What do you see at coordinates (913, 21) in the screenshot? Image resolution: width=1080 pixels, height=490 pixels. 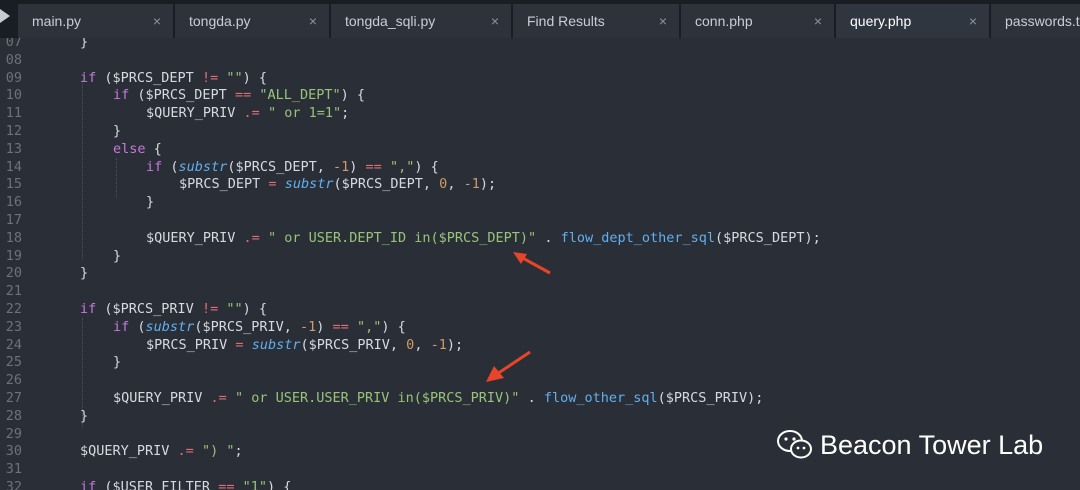 I see `tab-query-php: query.php ×` at bounding box center [913, 21].